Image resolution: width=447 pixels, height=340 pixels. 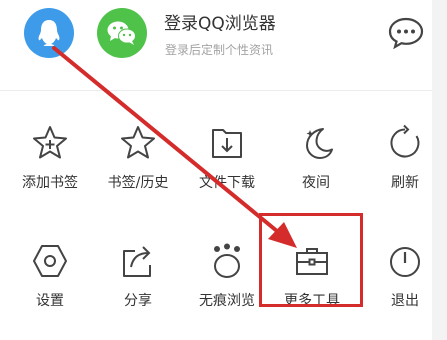 I want to click on menu-item-label: 分享, so click(x=138, y=301).